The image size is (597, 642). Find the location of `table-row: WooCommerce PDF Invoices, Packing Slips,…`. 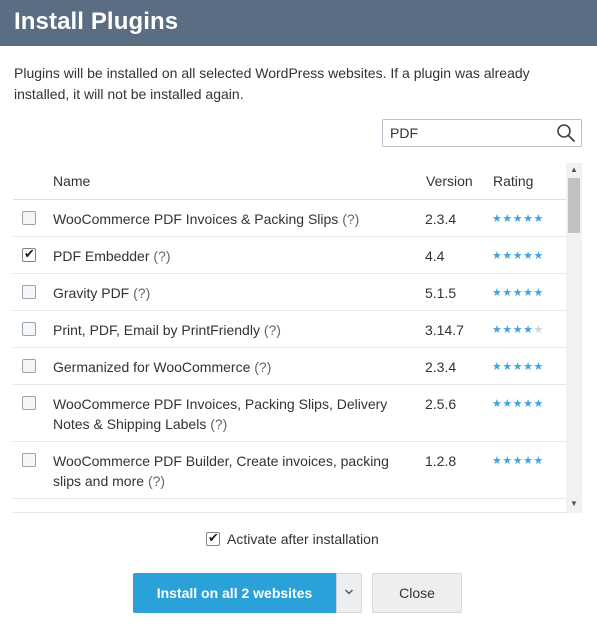

table-row: WooCommerce PDF Invoices, Packing Slips,… is located at coordinates (289, 413).